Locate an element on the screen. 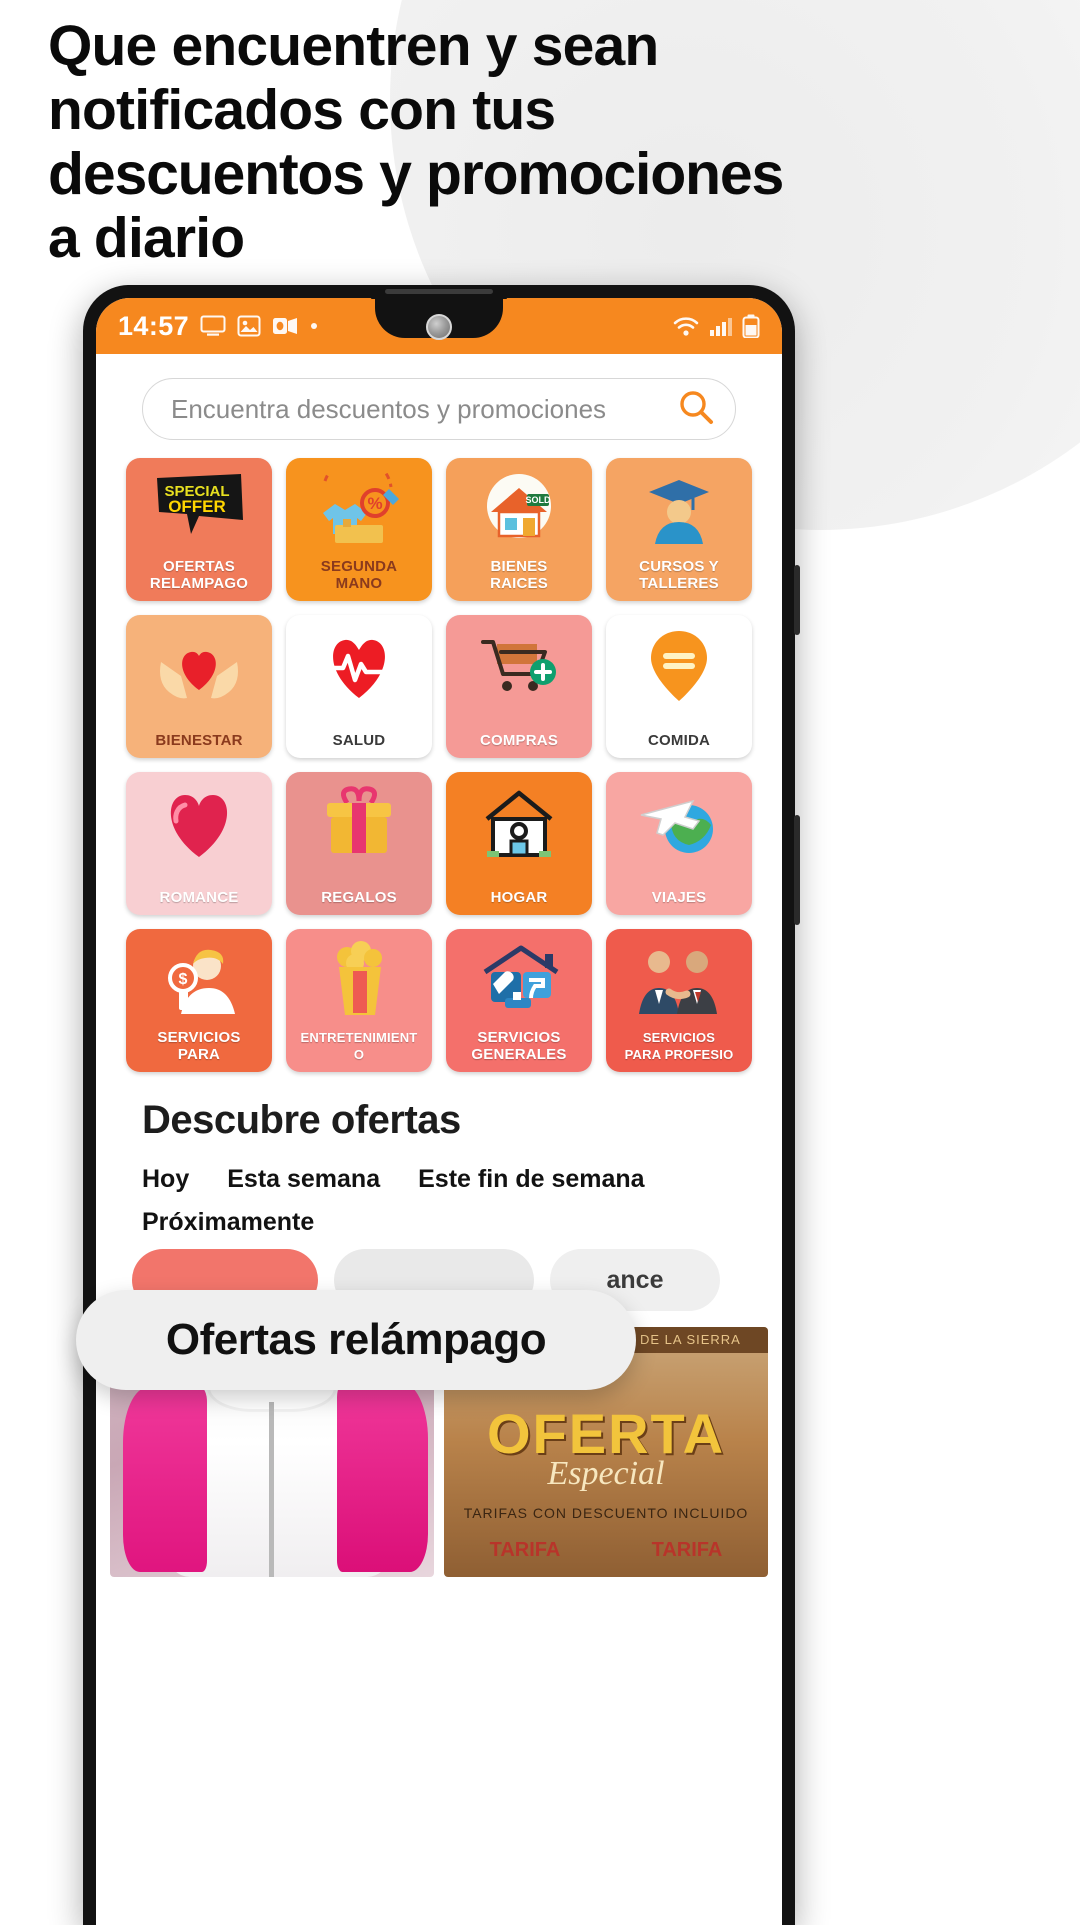  tile-label: SALUD is located at coordinates (359, 740).